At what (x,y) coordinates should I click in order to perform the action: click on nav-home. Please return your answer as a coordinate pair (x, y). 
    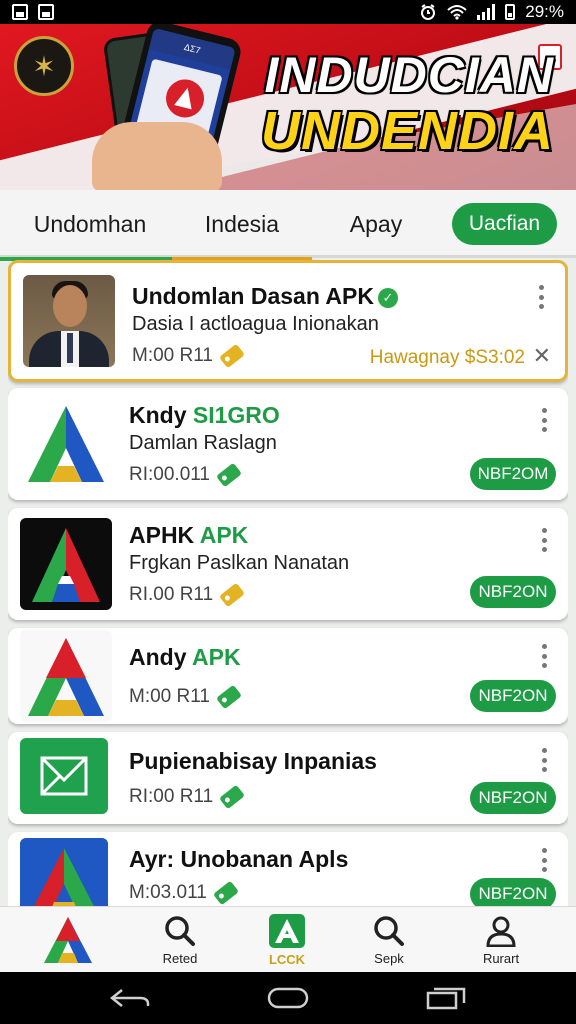
    Looking at the image, I should click on (68, 940).